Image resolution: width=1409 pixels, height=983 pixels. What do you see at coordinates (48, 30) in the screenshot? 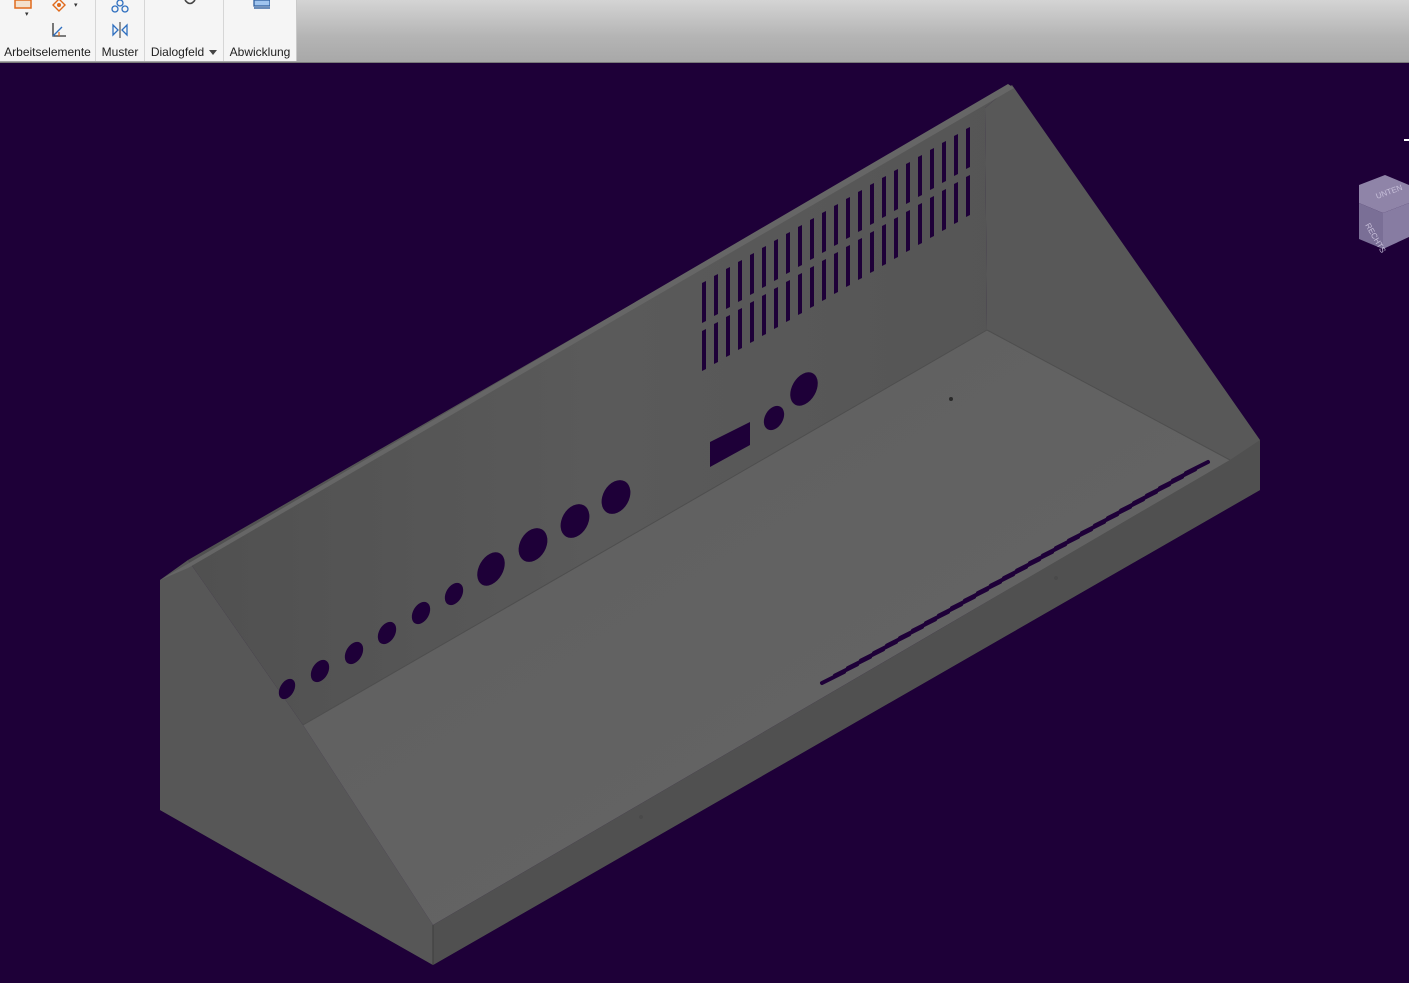
I see `panel-arbeitselemente: ▾ ▾ Arbeitselemente` at bounding box center [48, 30].